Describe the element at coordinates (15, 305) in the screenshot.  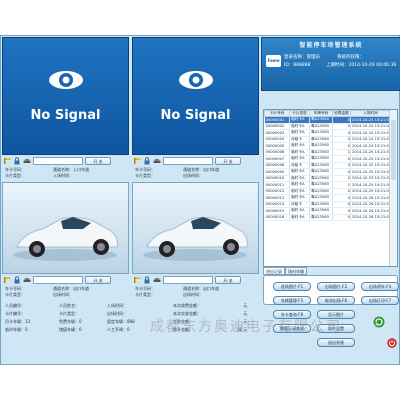
I see `stat-label: 人员编号：` at that location.